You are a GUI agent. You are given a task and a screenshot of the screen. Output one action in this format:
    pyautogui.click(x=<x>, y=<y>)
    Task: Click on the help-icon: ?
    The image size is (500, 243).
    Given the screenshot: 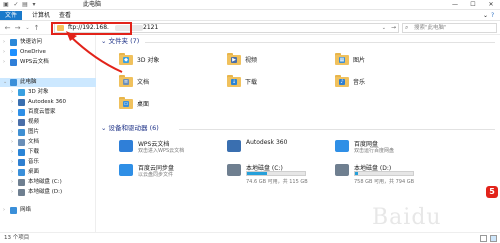 What is the action you would take?
    pyautogui.click(x=492, y=15)
    